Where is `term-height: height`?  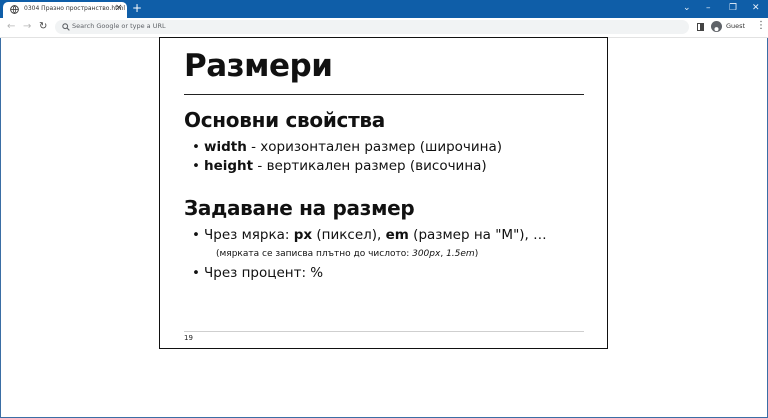
term-height: height is located at coordinates (229, 166).